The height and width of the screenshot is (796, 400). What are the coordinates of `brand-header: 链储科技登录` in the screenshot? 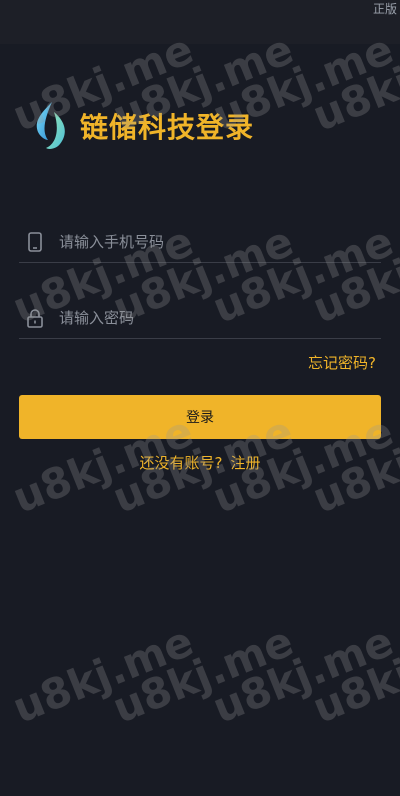 It's located at (143, 126).